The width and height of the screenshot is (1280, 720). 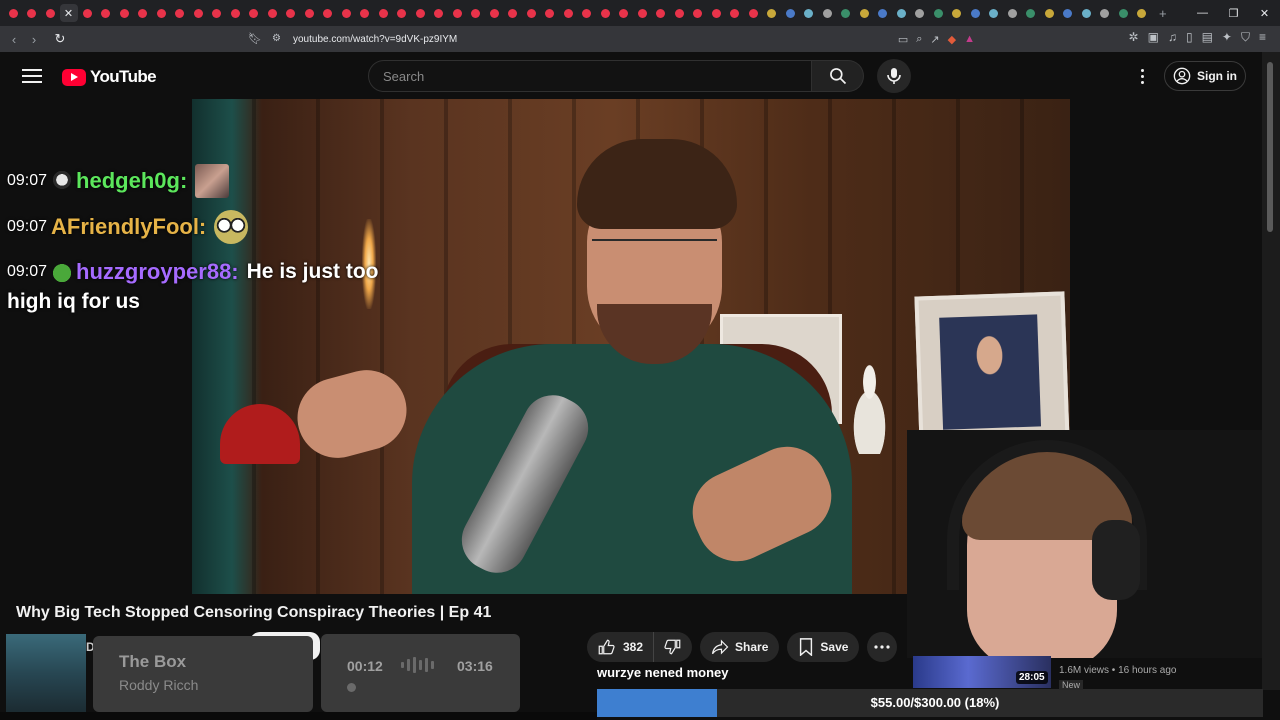 I want to click on menu-icon: ≡, so click(x=1262, y=37).